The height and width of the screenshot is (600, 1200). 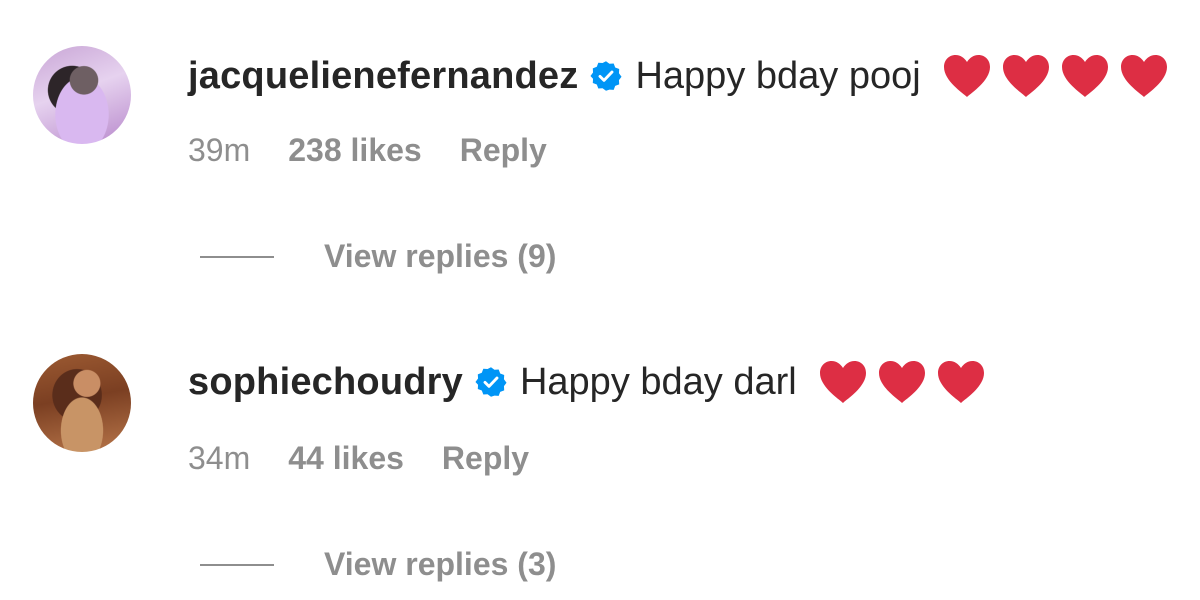 I want to click on comment-body: sophiechoudry Happy bday darl, so click(x=591, y=382).